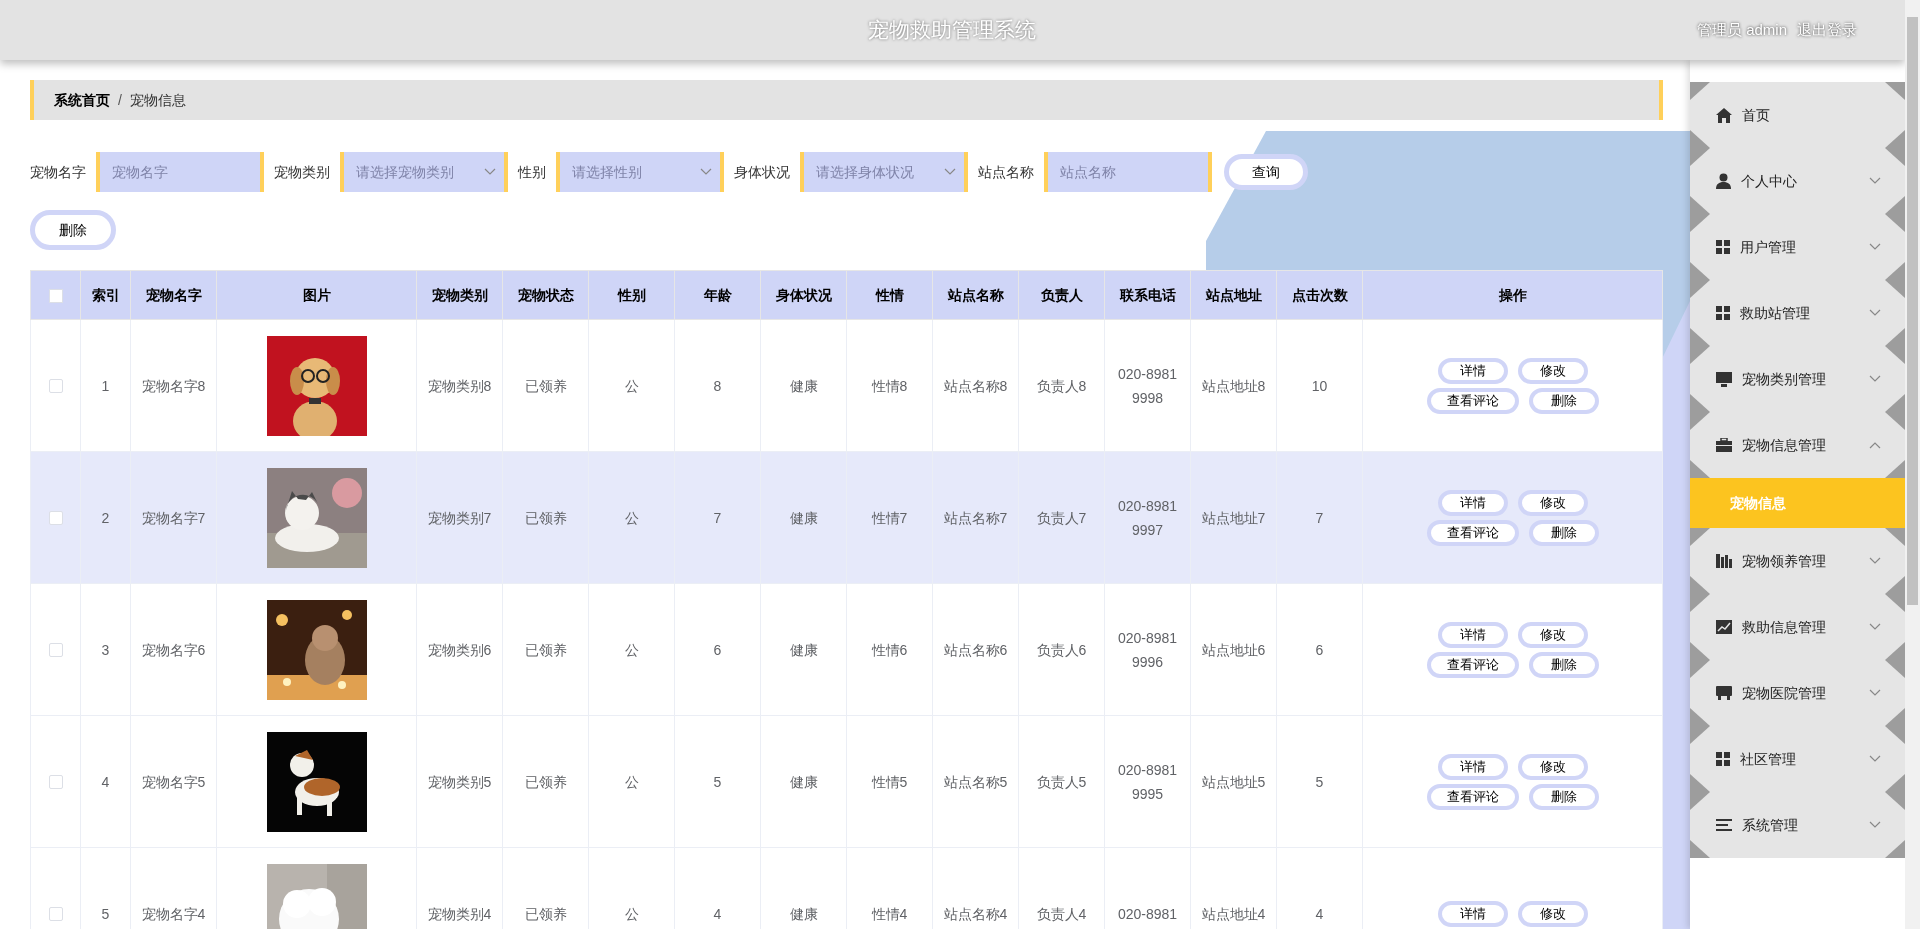 This screenshot has width=1920, height=929. Describe the element at coordinates (1061, 782) in the screenshot. I see `table-cell-text: 负责人5` at that location.